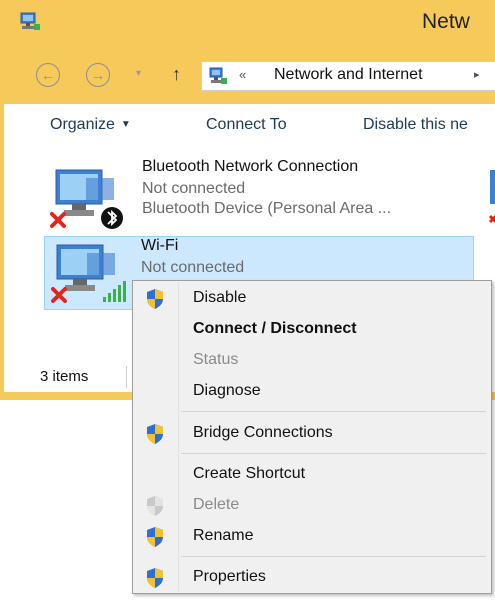 The width and height of the screenshot is (495, 600). What do you see at coordinates (249, 473) in the screenshot?
I see `menu-label: Create Shortcut` at bounding box center [249, 473].